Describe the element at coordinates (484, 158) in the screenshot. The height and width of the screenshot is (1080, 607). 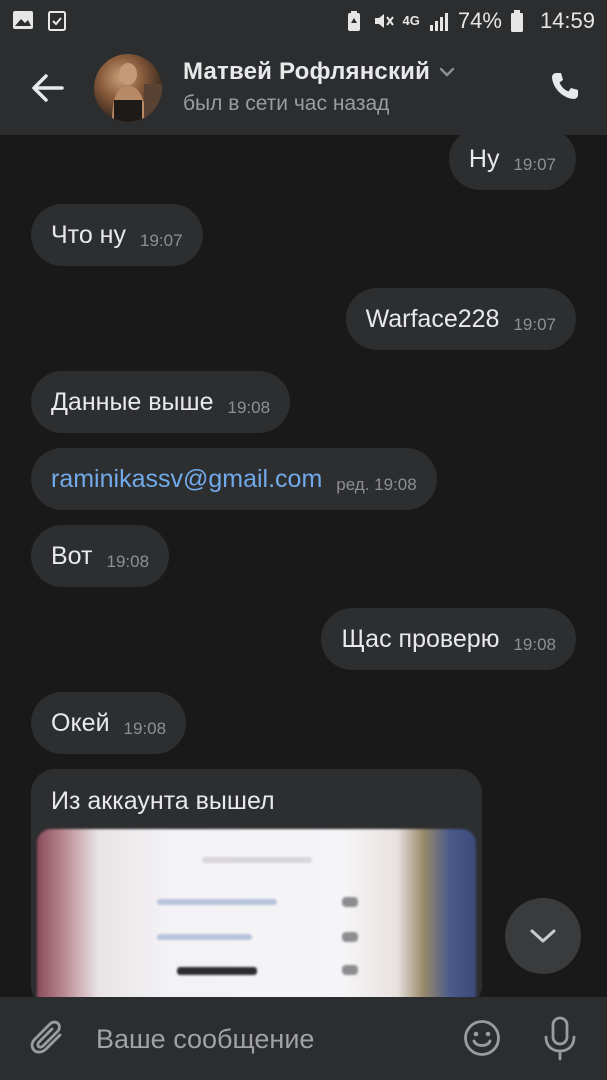
I see `message-text: Ну` at that location.